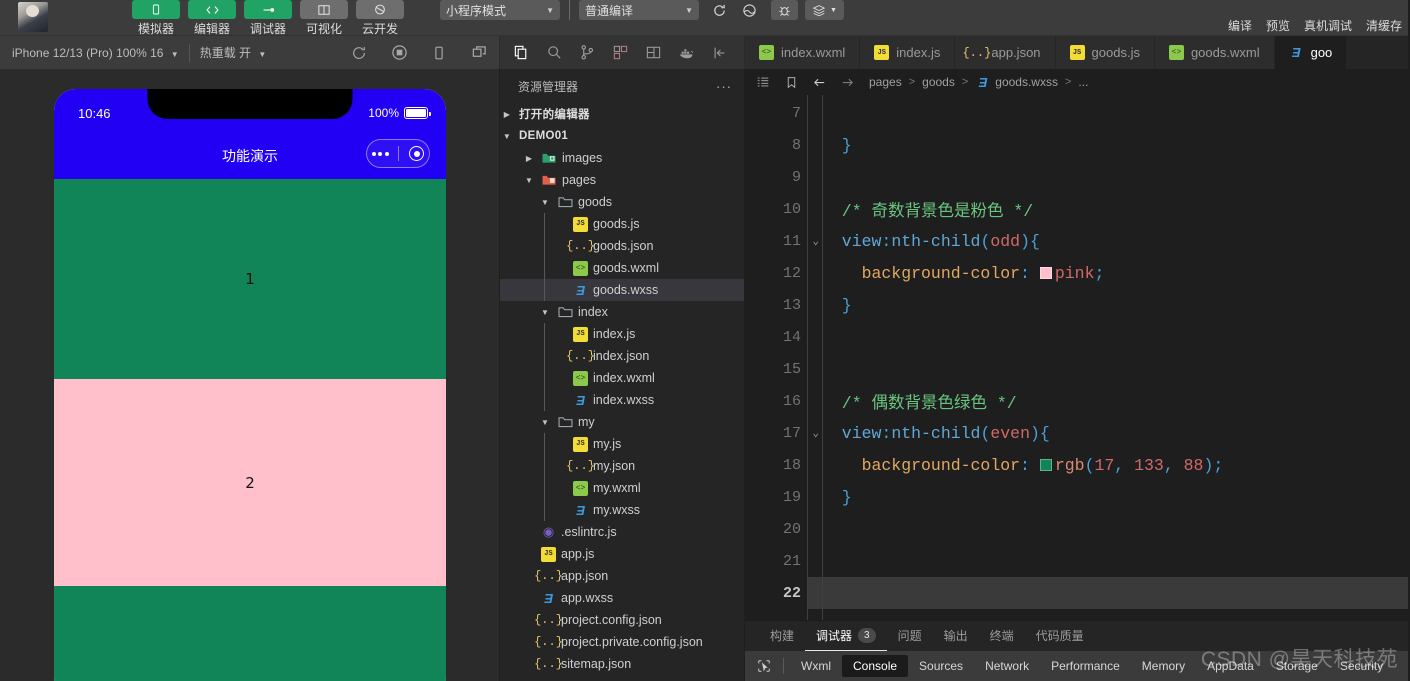  I want to click on top-action-0: 编译, so click(1240, 25).